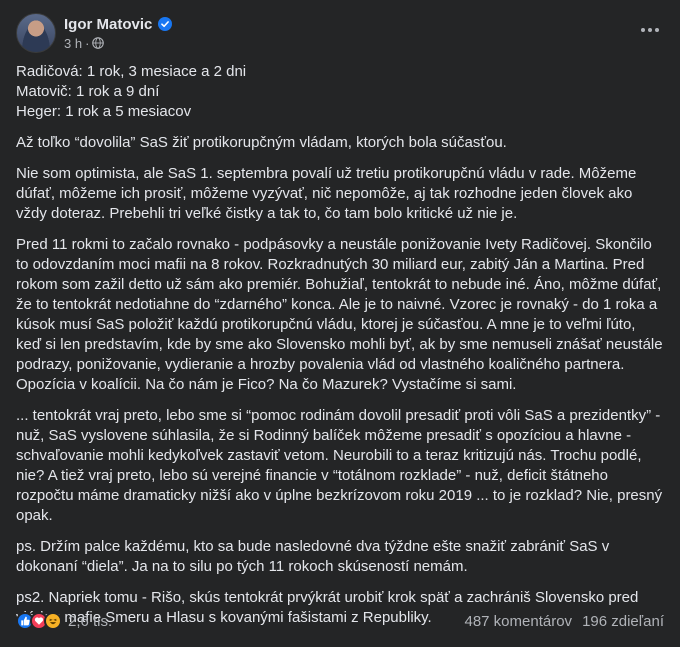  What do you see at coordinates (623, 621) in the screenshot?
I see `shares-count: 196 zdieľaní` at bounding box center [623, 621].